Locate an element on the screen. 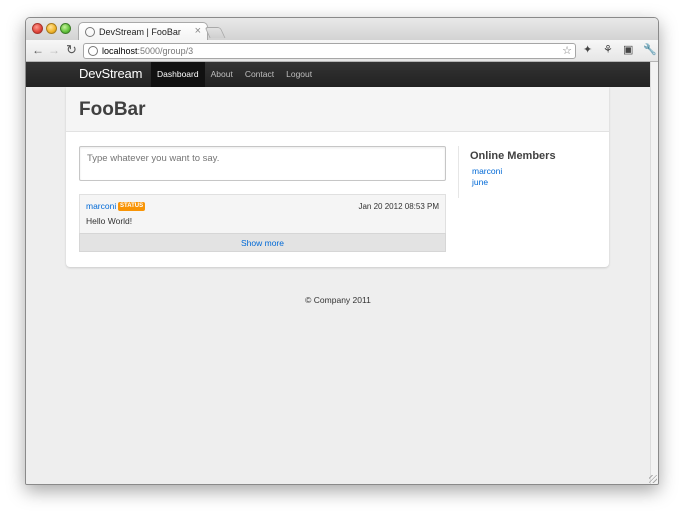 The image size is (684, 519). tab-strip: DevStream | FooBar × is located at coordinates (342, 29).